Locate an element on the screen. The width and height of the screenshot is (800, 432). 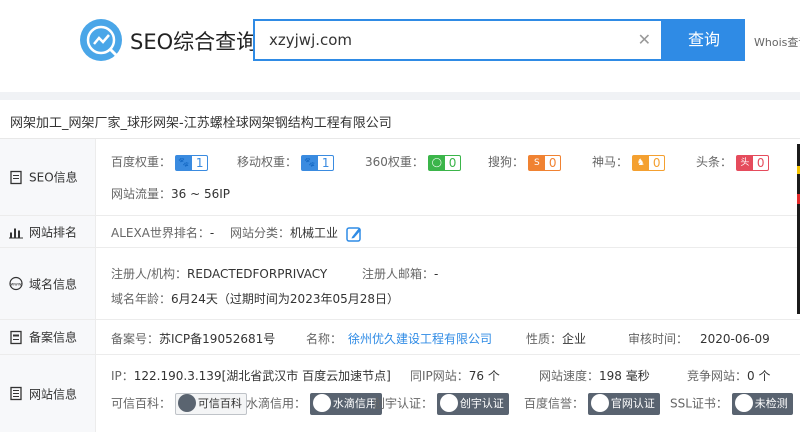
list-document-icon is located at coordinates (16, 393).